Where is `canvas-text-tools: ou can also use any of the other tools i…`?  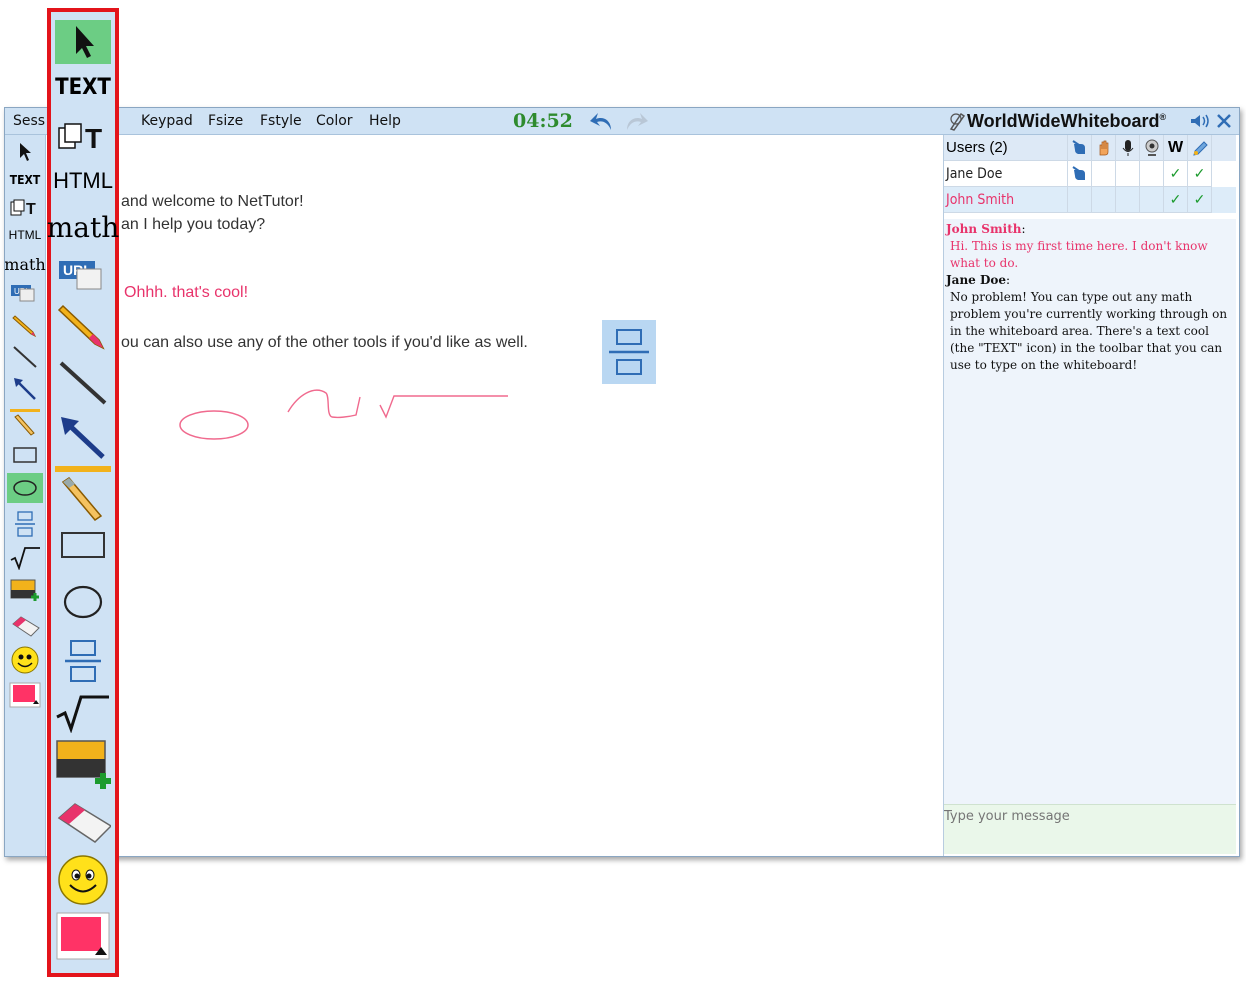 canvas-text-tools: ou can also use any of the other tools i… is located at coordinates (324, 342).